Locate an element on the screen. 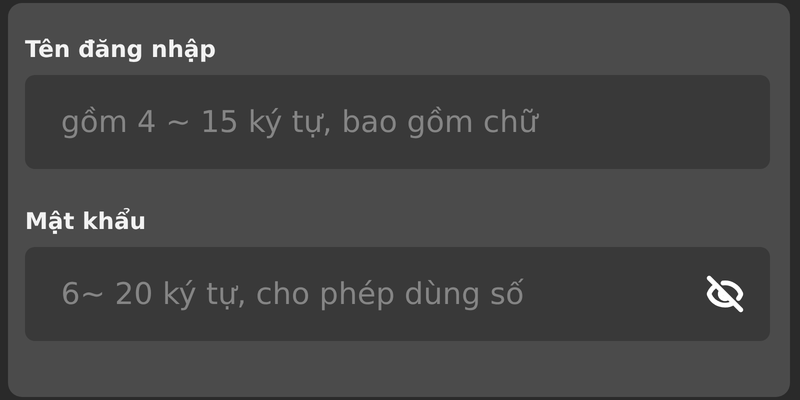 The height and width of the screenshot is (400, 800). eye-off-icon is located at coordinates (725, 294).